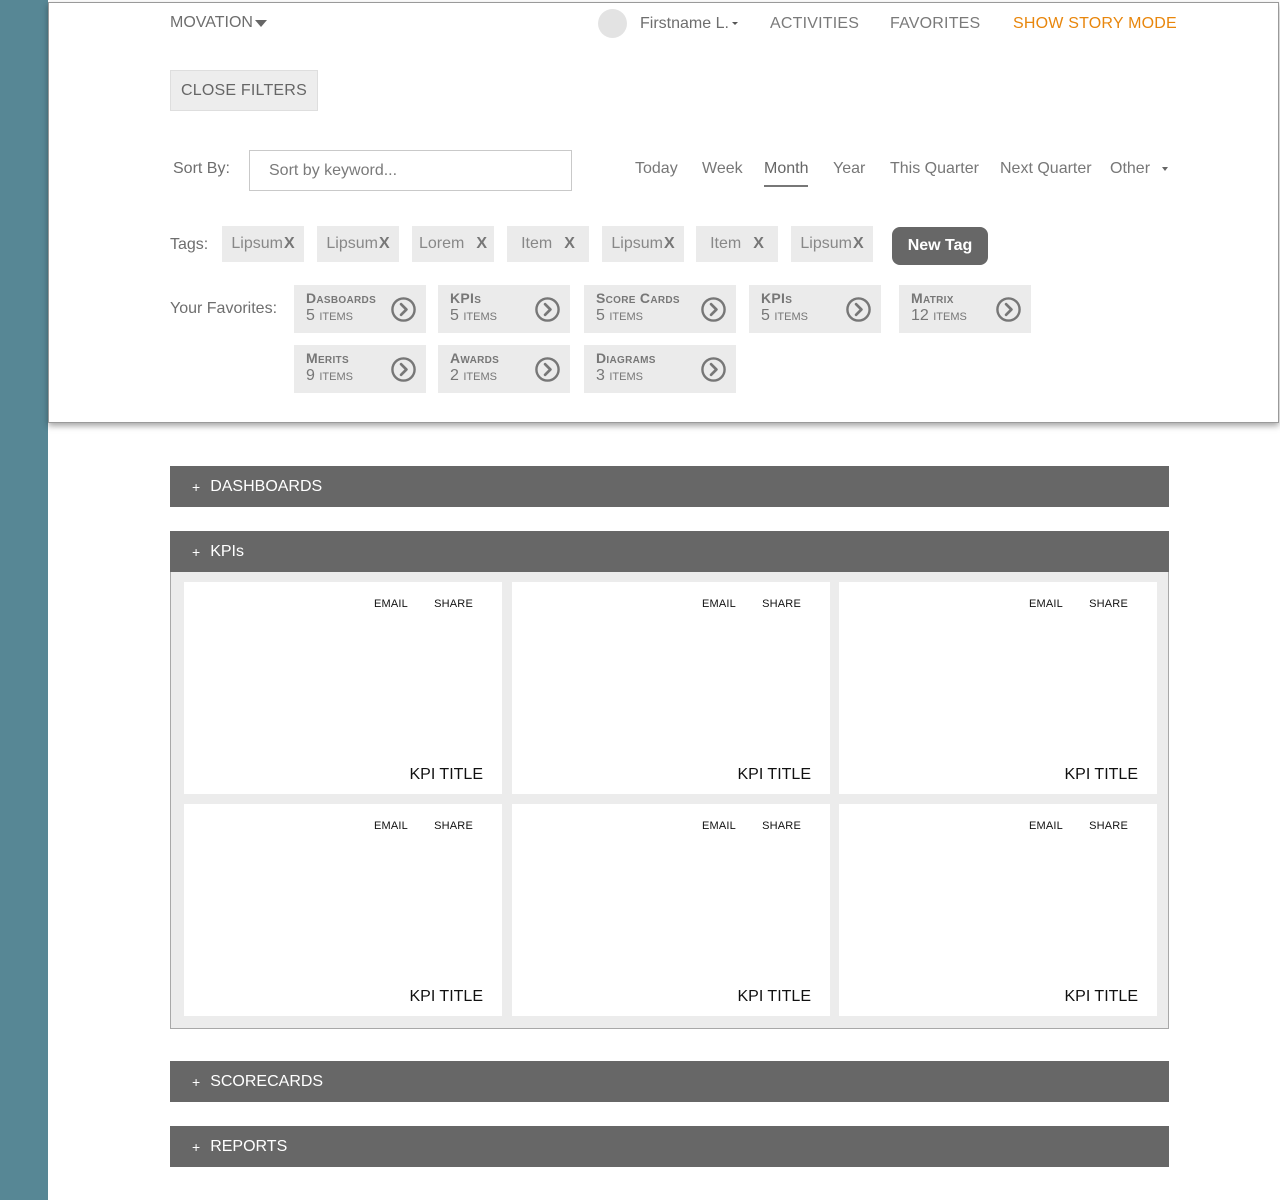  I want to click on section-scorecards-header: + SCORECARDS, so click(669, 1081).